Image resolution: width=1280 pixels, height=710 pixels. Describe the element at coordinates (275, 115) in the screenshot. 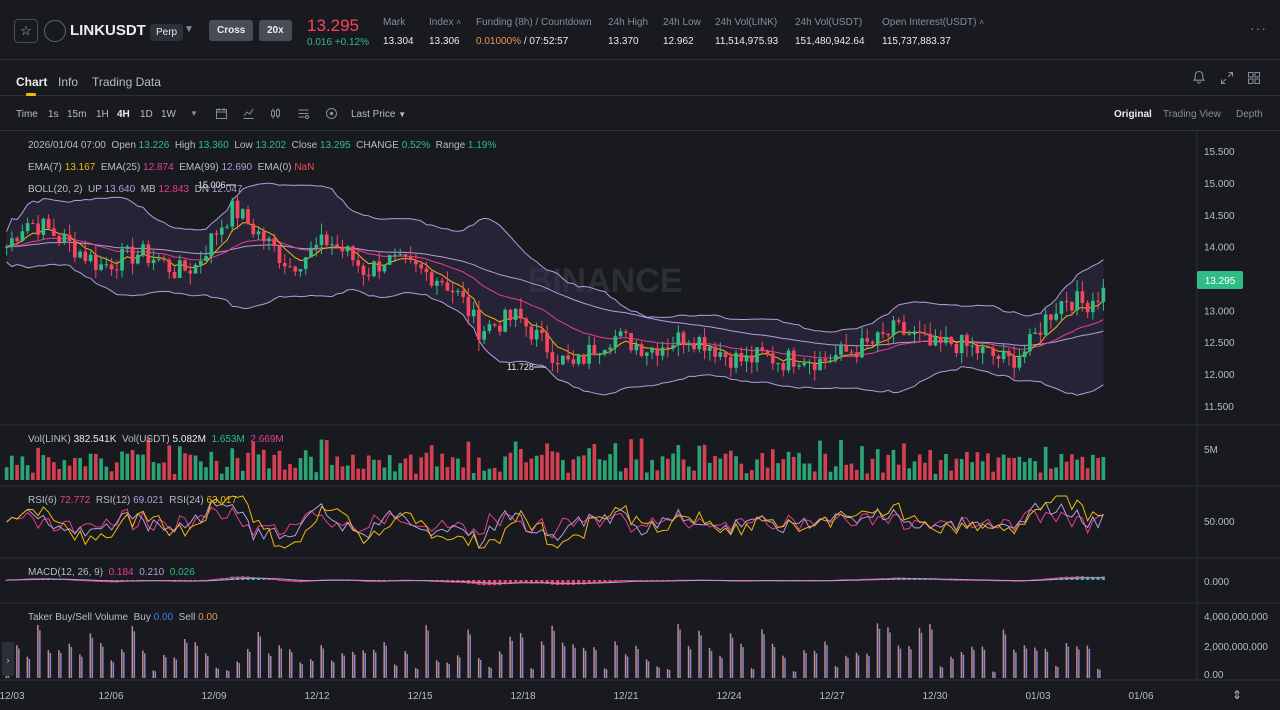

I see `candle-type-icon` at that location.